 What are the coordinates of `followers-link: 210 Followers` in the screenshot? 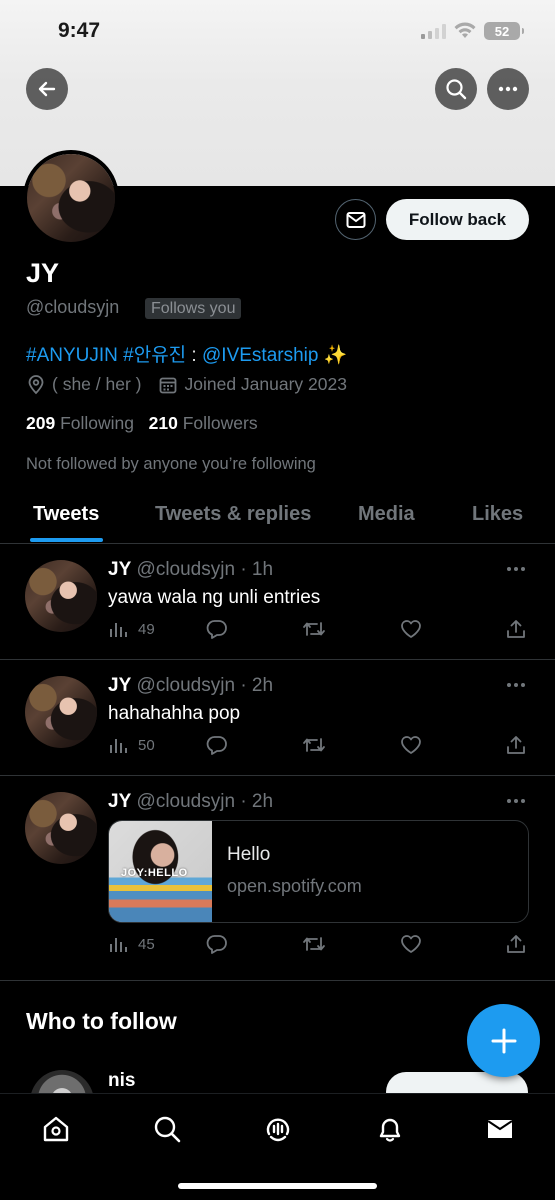 It's located at (203, 423).